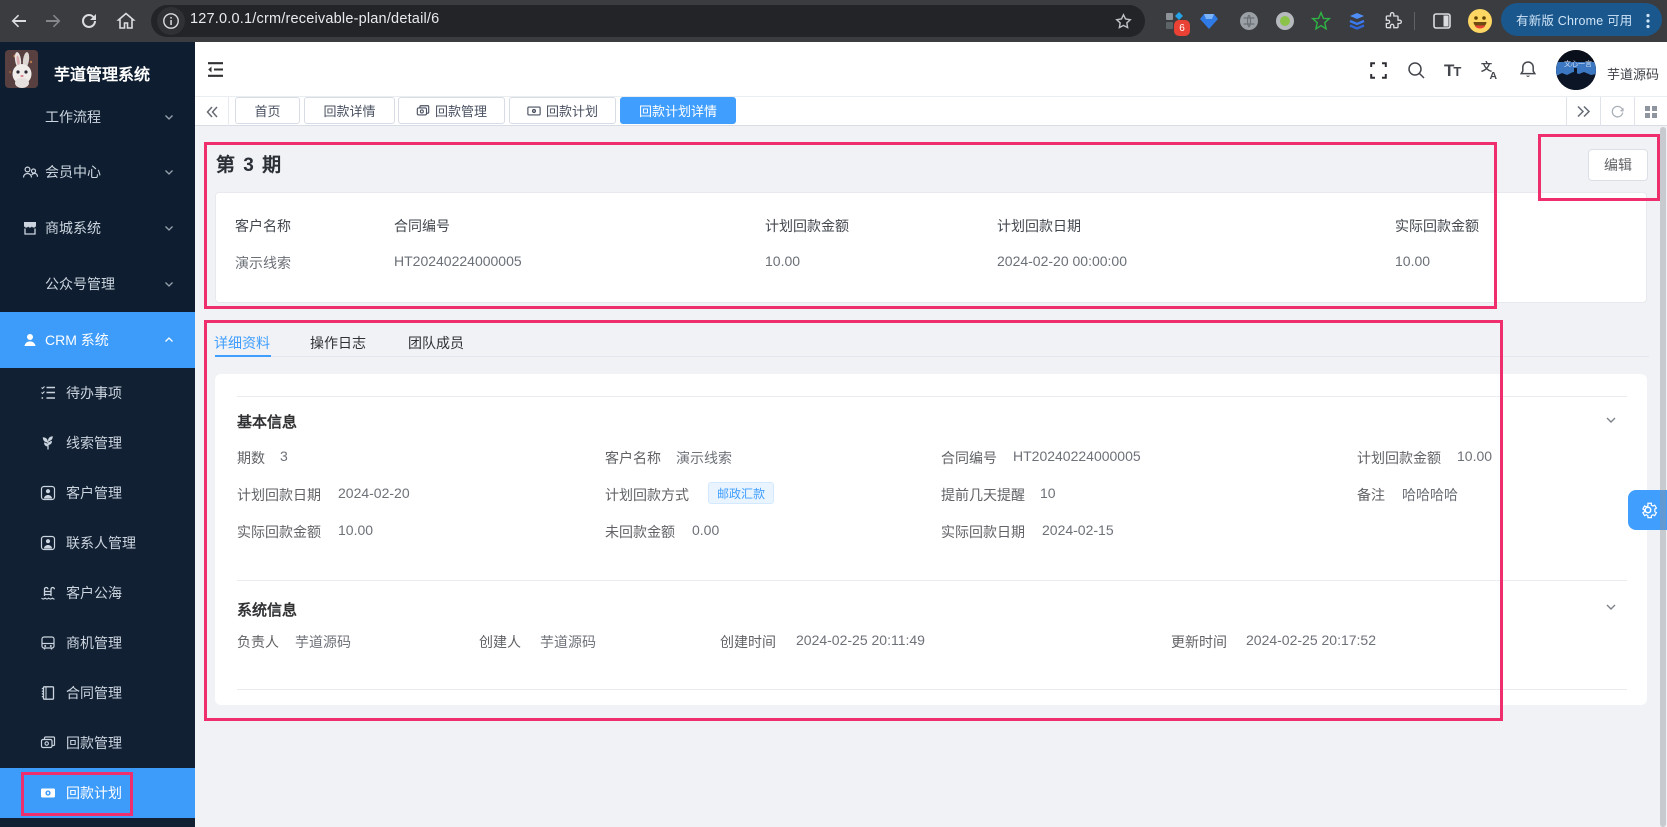 The image size is (1667, 827). Describe the element at coordinates (1494, 75) in the screenshot. I see `svg-text: A` at that location.